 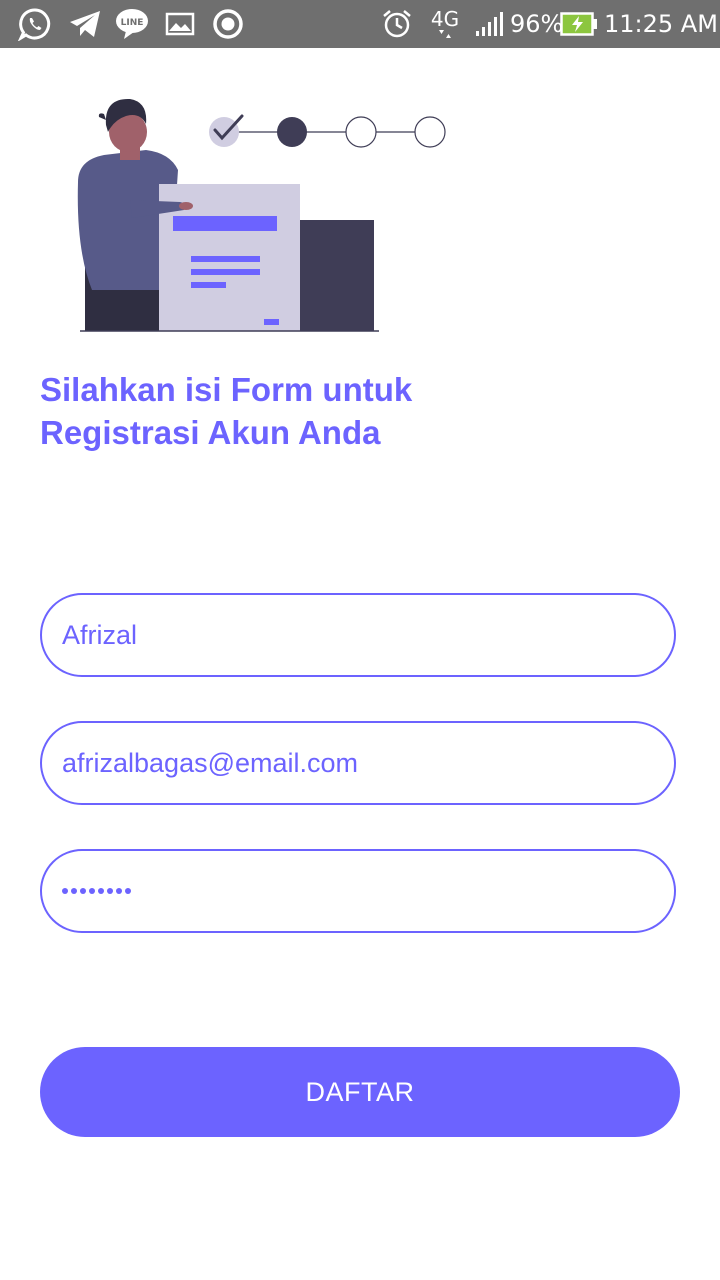 I want to click on title-line-2: Registrasi Akun Anda, so click(x=210, y=432).